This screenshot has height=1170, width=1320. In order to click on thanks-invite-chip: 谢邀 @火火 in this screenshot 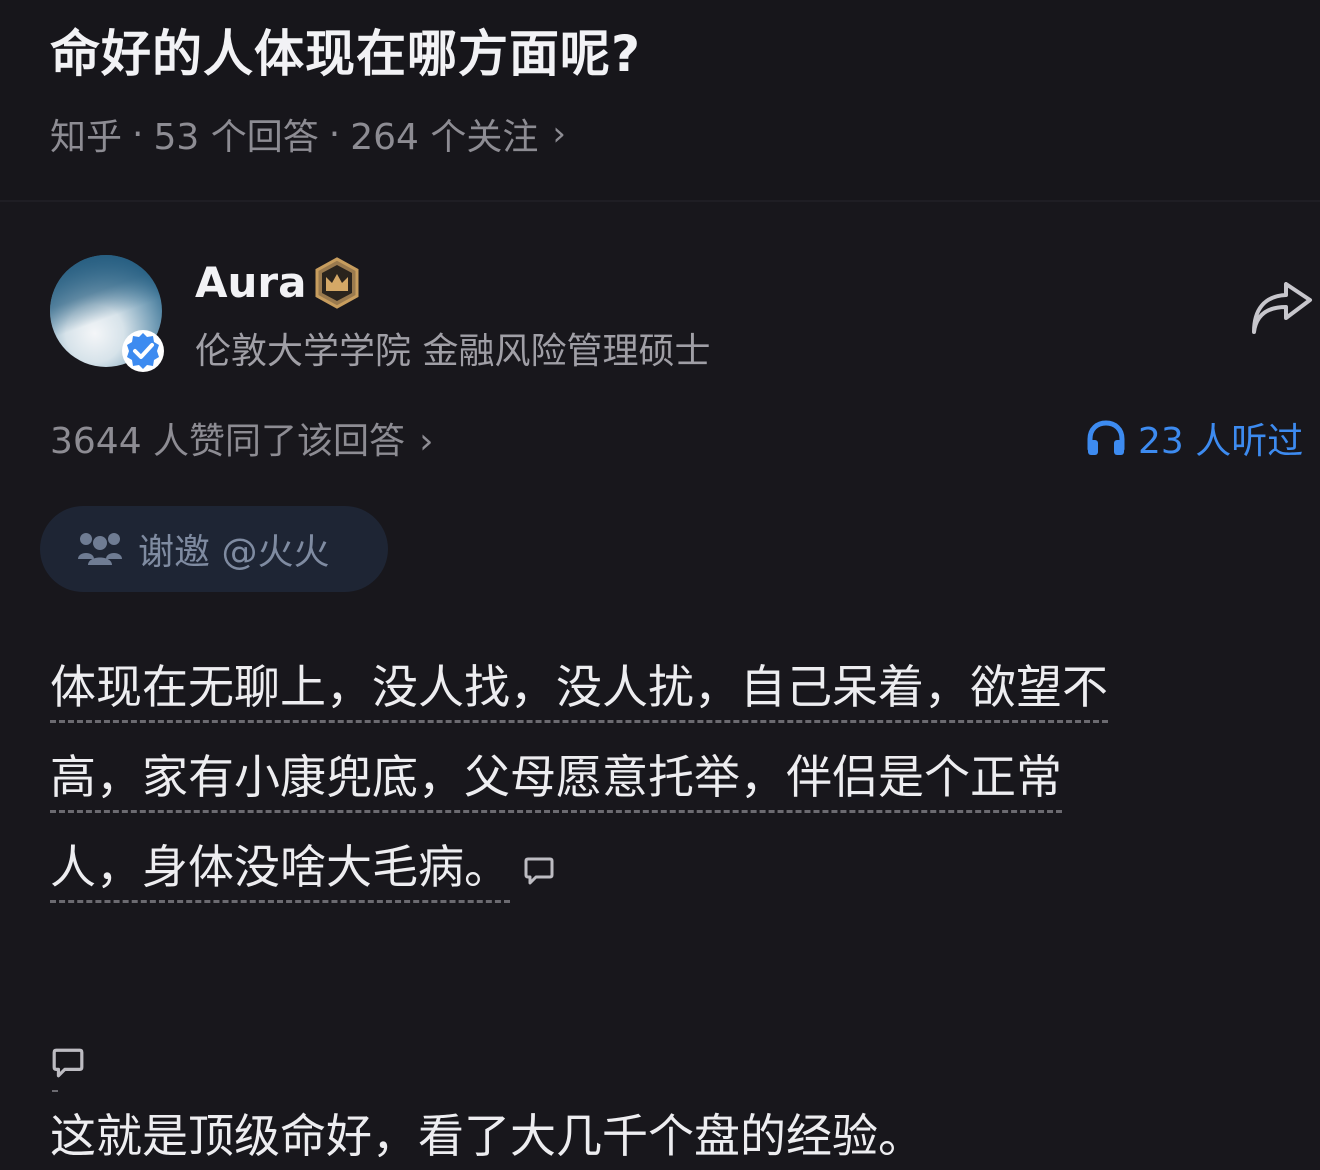, I will do `click(214, 549)`.